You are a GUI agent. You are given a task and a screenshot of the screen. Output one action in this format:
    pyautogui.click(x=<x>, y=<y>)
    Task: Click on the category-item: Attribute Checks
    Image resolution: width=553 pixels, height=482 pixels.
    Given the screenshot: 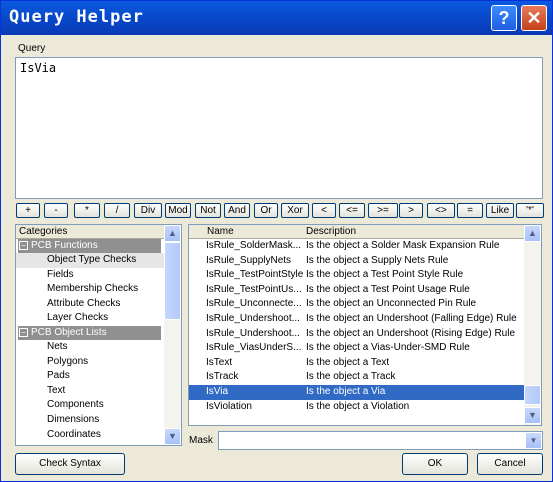 What is the action you would take?
    pyautogui.click(x=98, y=304)
    